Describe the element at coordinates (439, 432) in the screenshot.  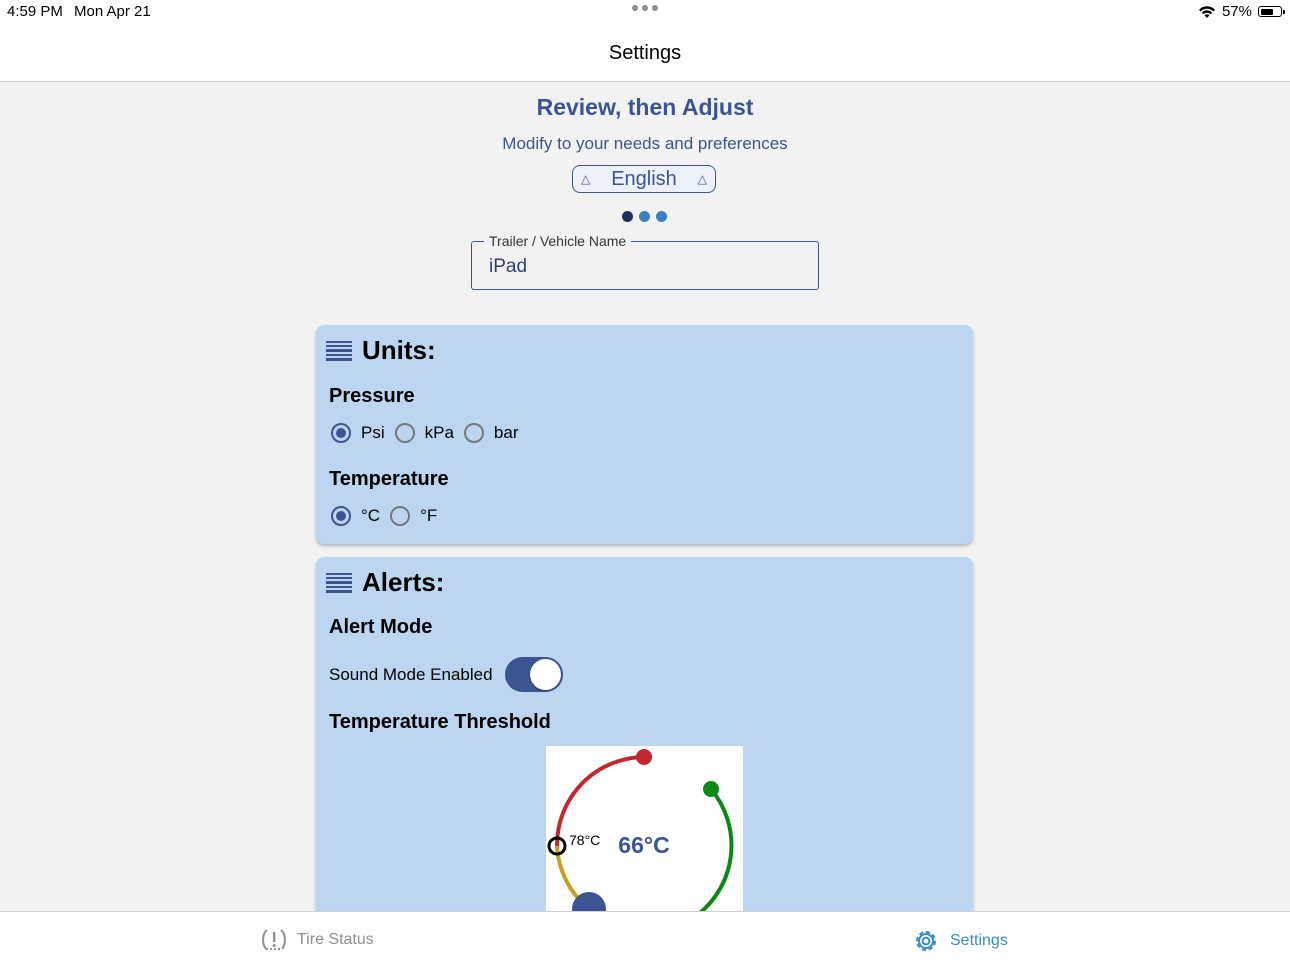
I see `radio-label: kPa` at that location.